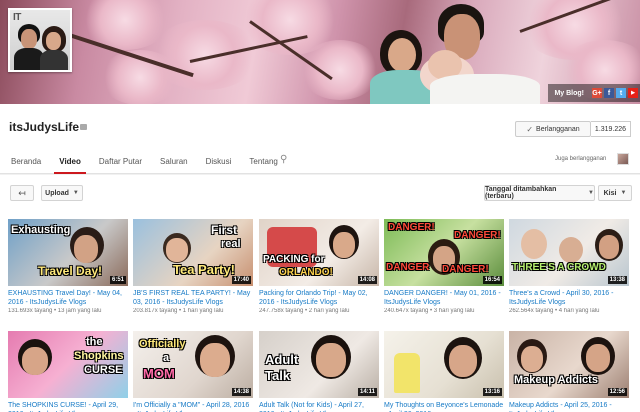 Image resolution: width=640 pixels, height=412 pixels. What do you see at coordinates (162, 344) in the screenshot?
I see `thumbnail-caption: Officially` at bounding box center [162, 344].